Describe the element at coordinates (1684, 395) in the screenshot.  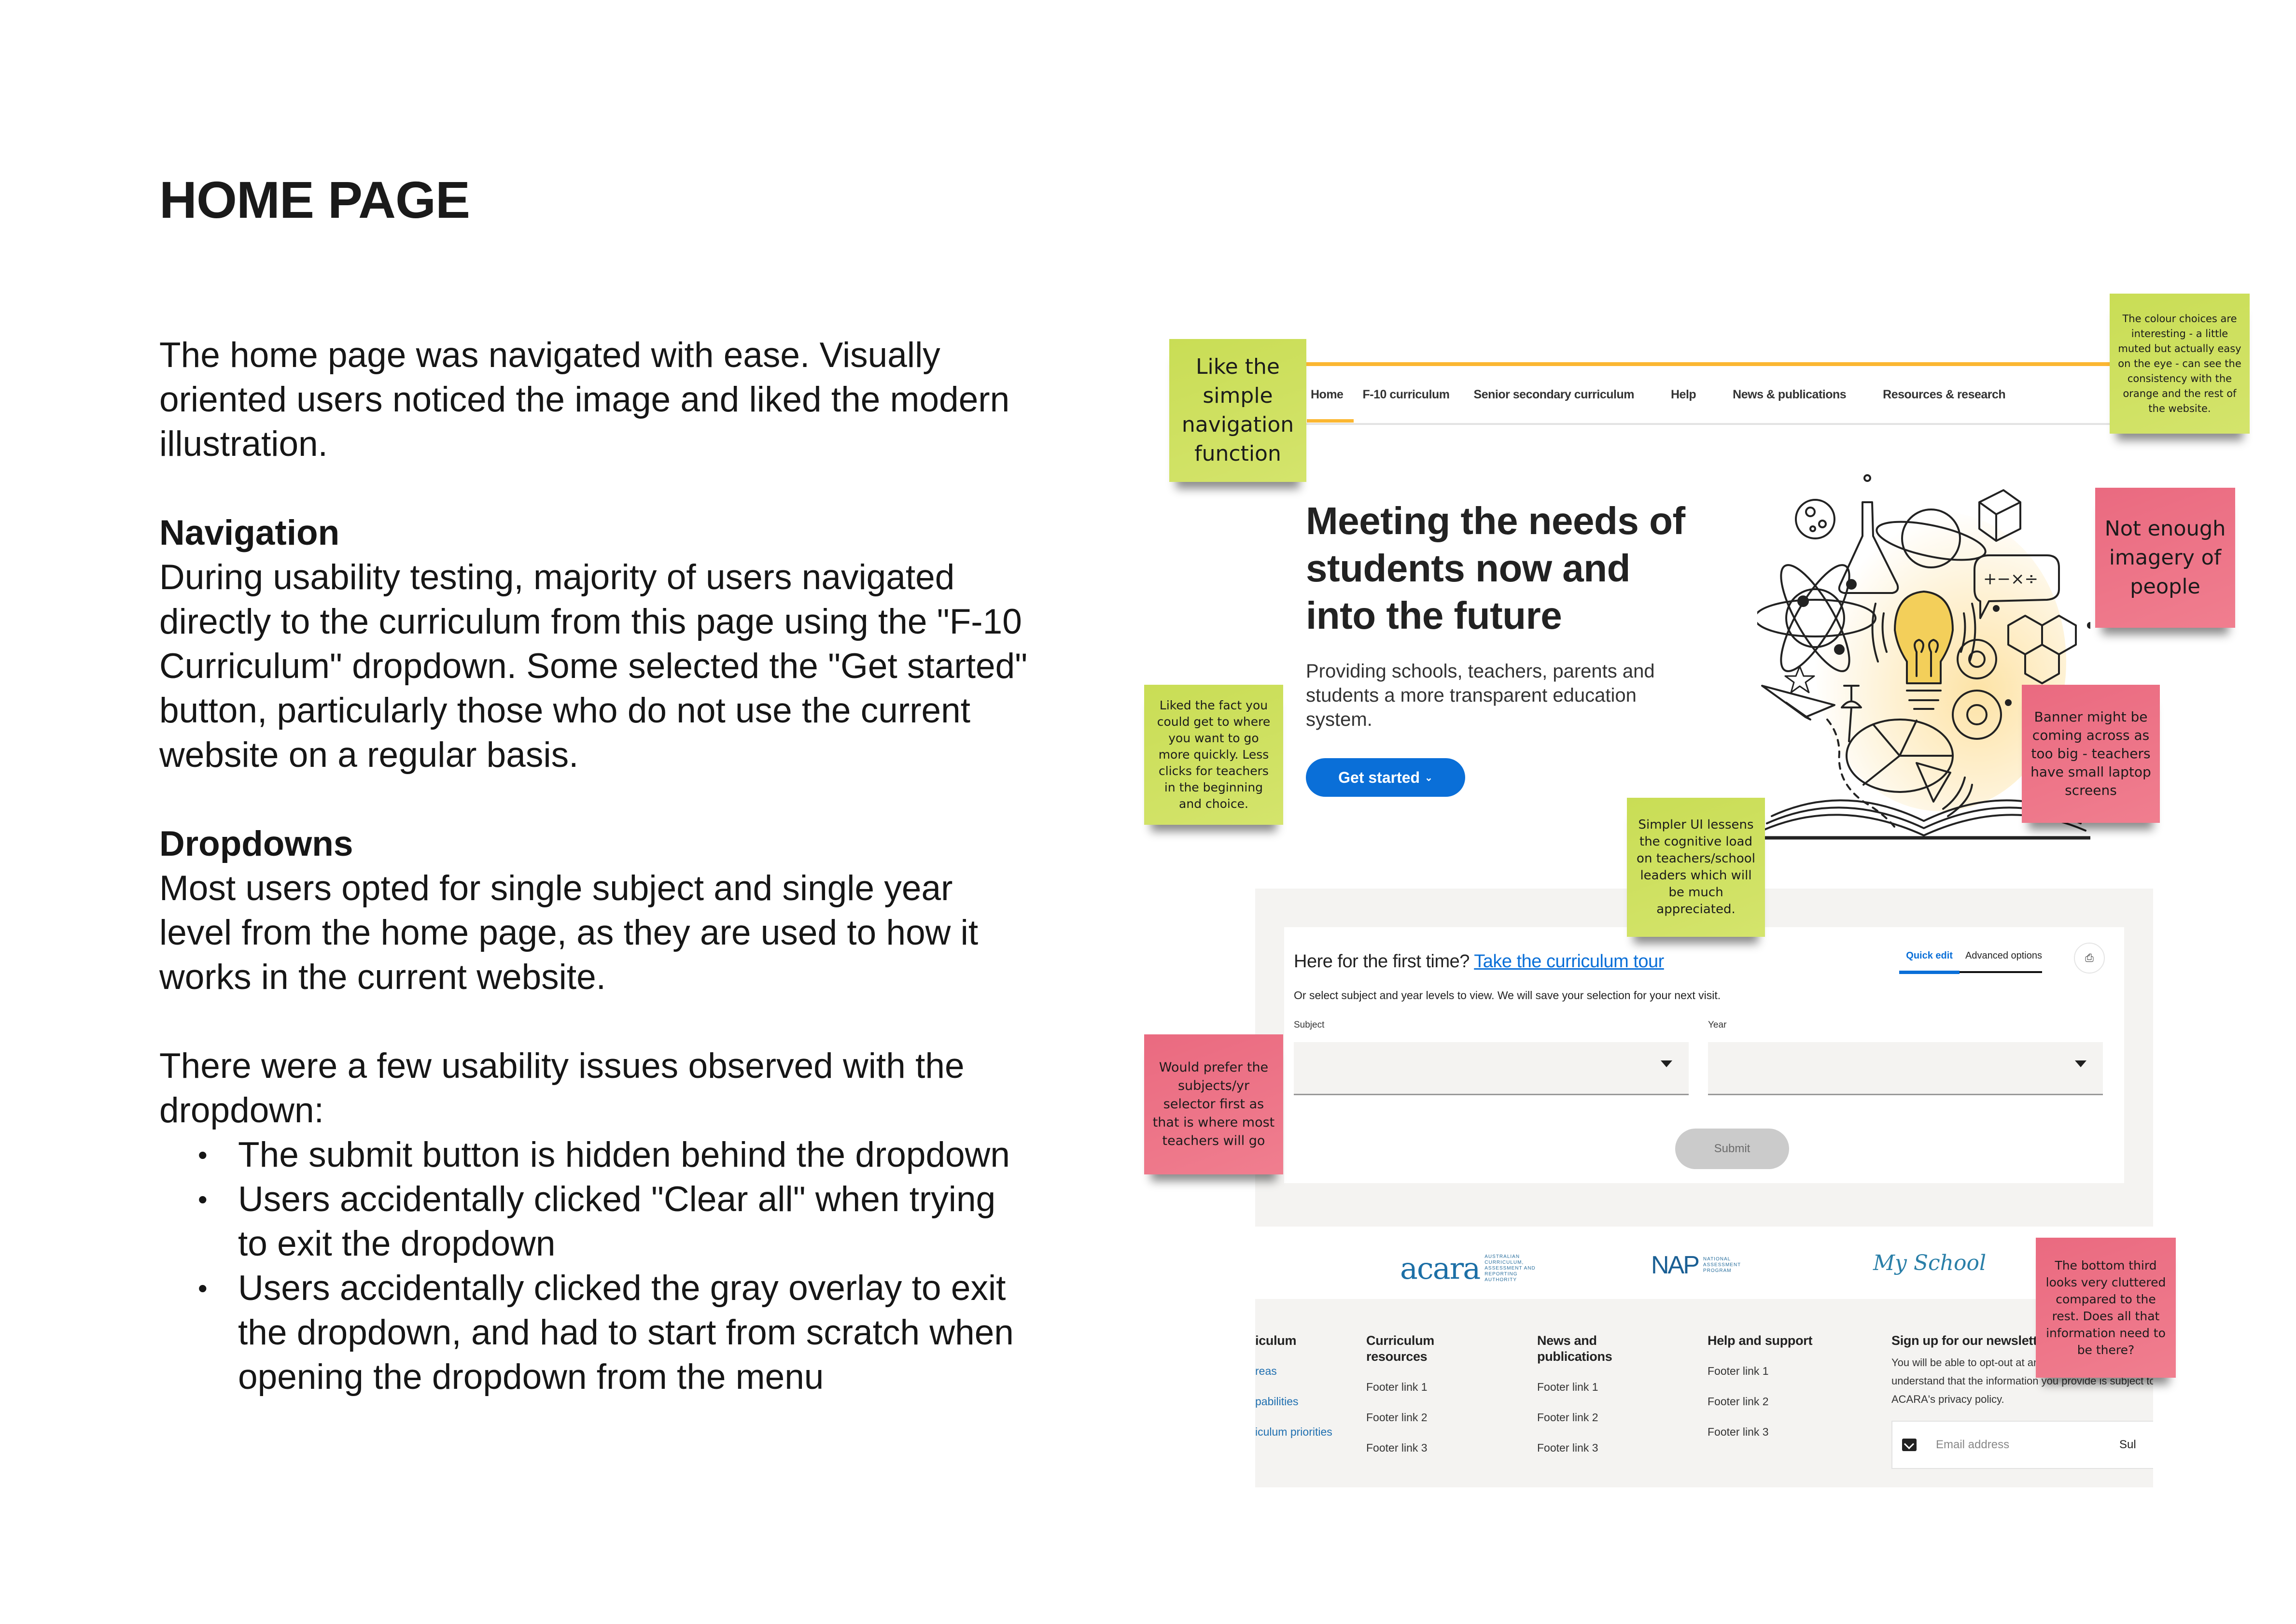
I see `nav-item-help: Help` at that location.